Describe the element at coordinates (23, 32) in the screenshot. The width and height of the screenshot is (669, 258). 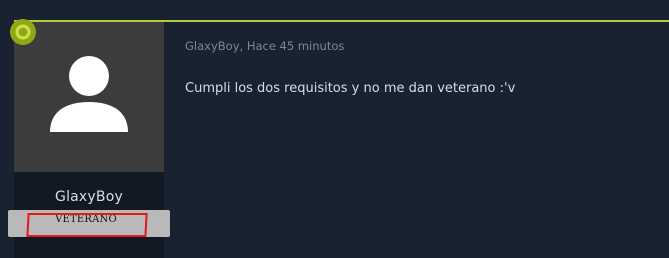
I see `online-dot-icon` at that location.